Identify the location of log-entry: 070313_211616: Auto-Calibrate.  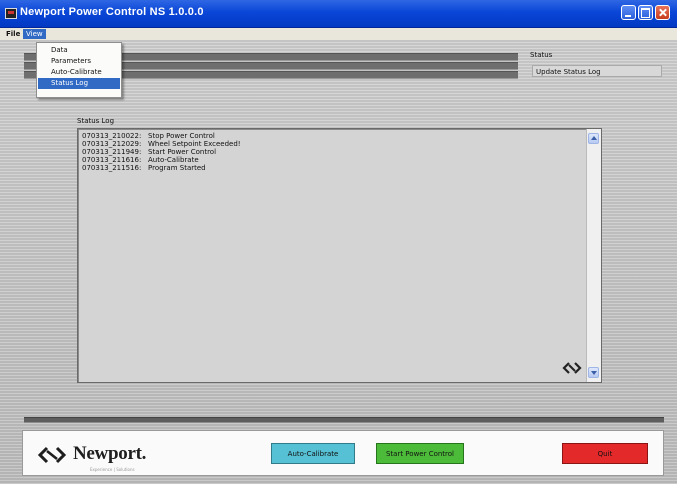
(161, 160).